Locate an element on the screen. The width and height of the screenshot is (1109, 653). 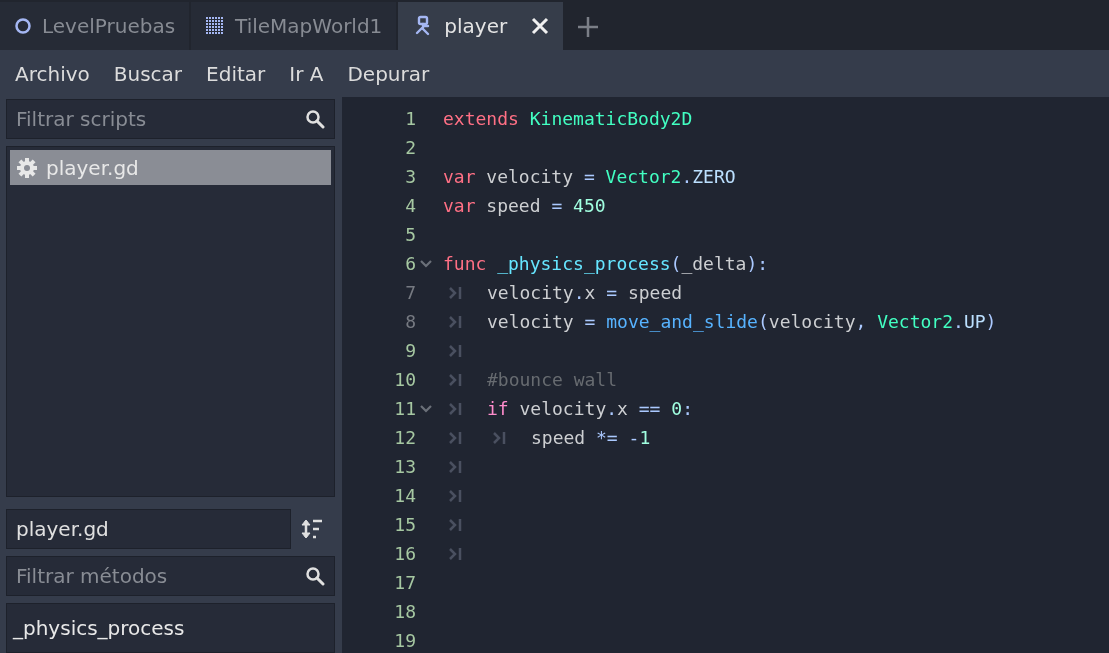
line-number: 8 is located at coordinates (410, 321).